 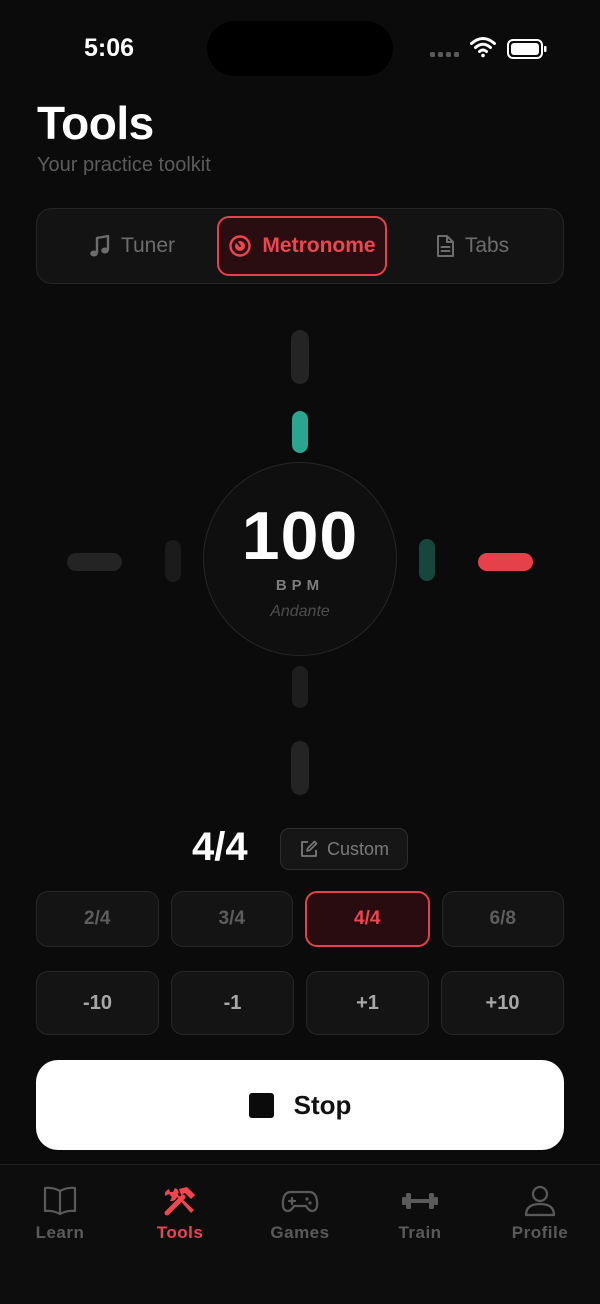 I want to click on tab-metronome: Metronome, so click(x=302, y=246).